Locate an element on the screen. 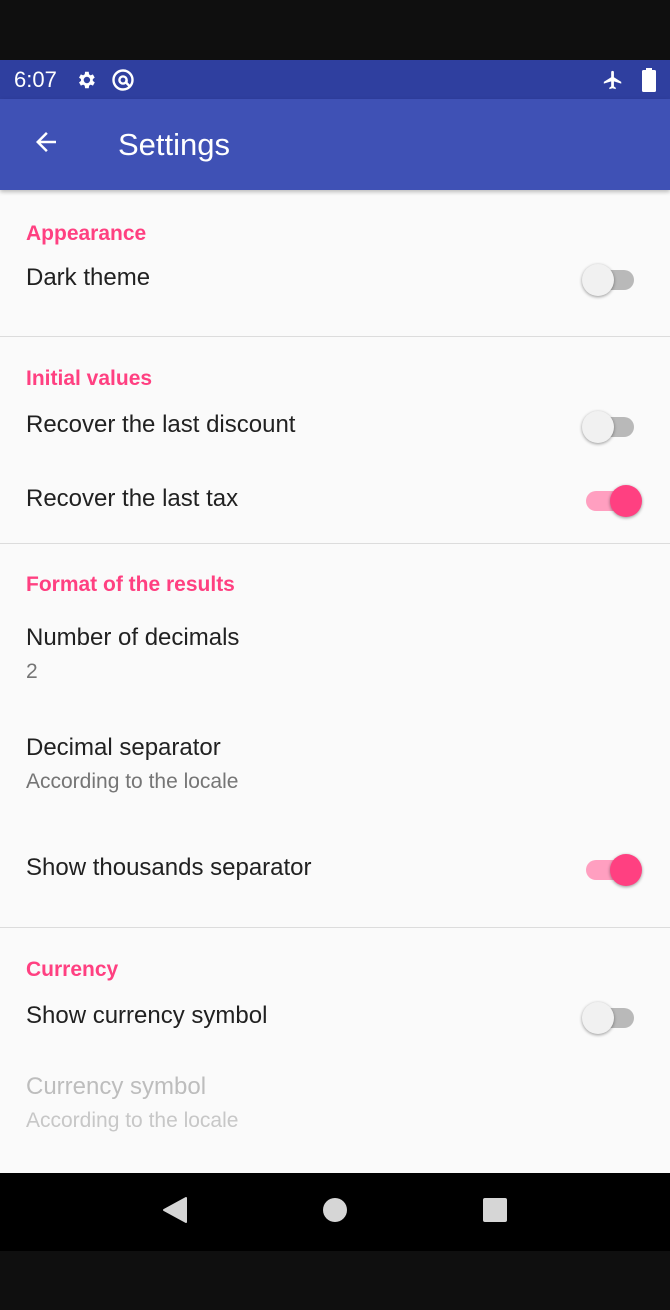  recover-tax-switch is located at coordinates (612, 499).